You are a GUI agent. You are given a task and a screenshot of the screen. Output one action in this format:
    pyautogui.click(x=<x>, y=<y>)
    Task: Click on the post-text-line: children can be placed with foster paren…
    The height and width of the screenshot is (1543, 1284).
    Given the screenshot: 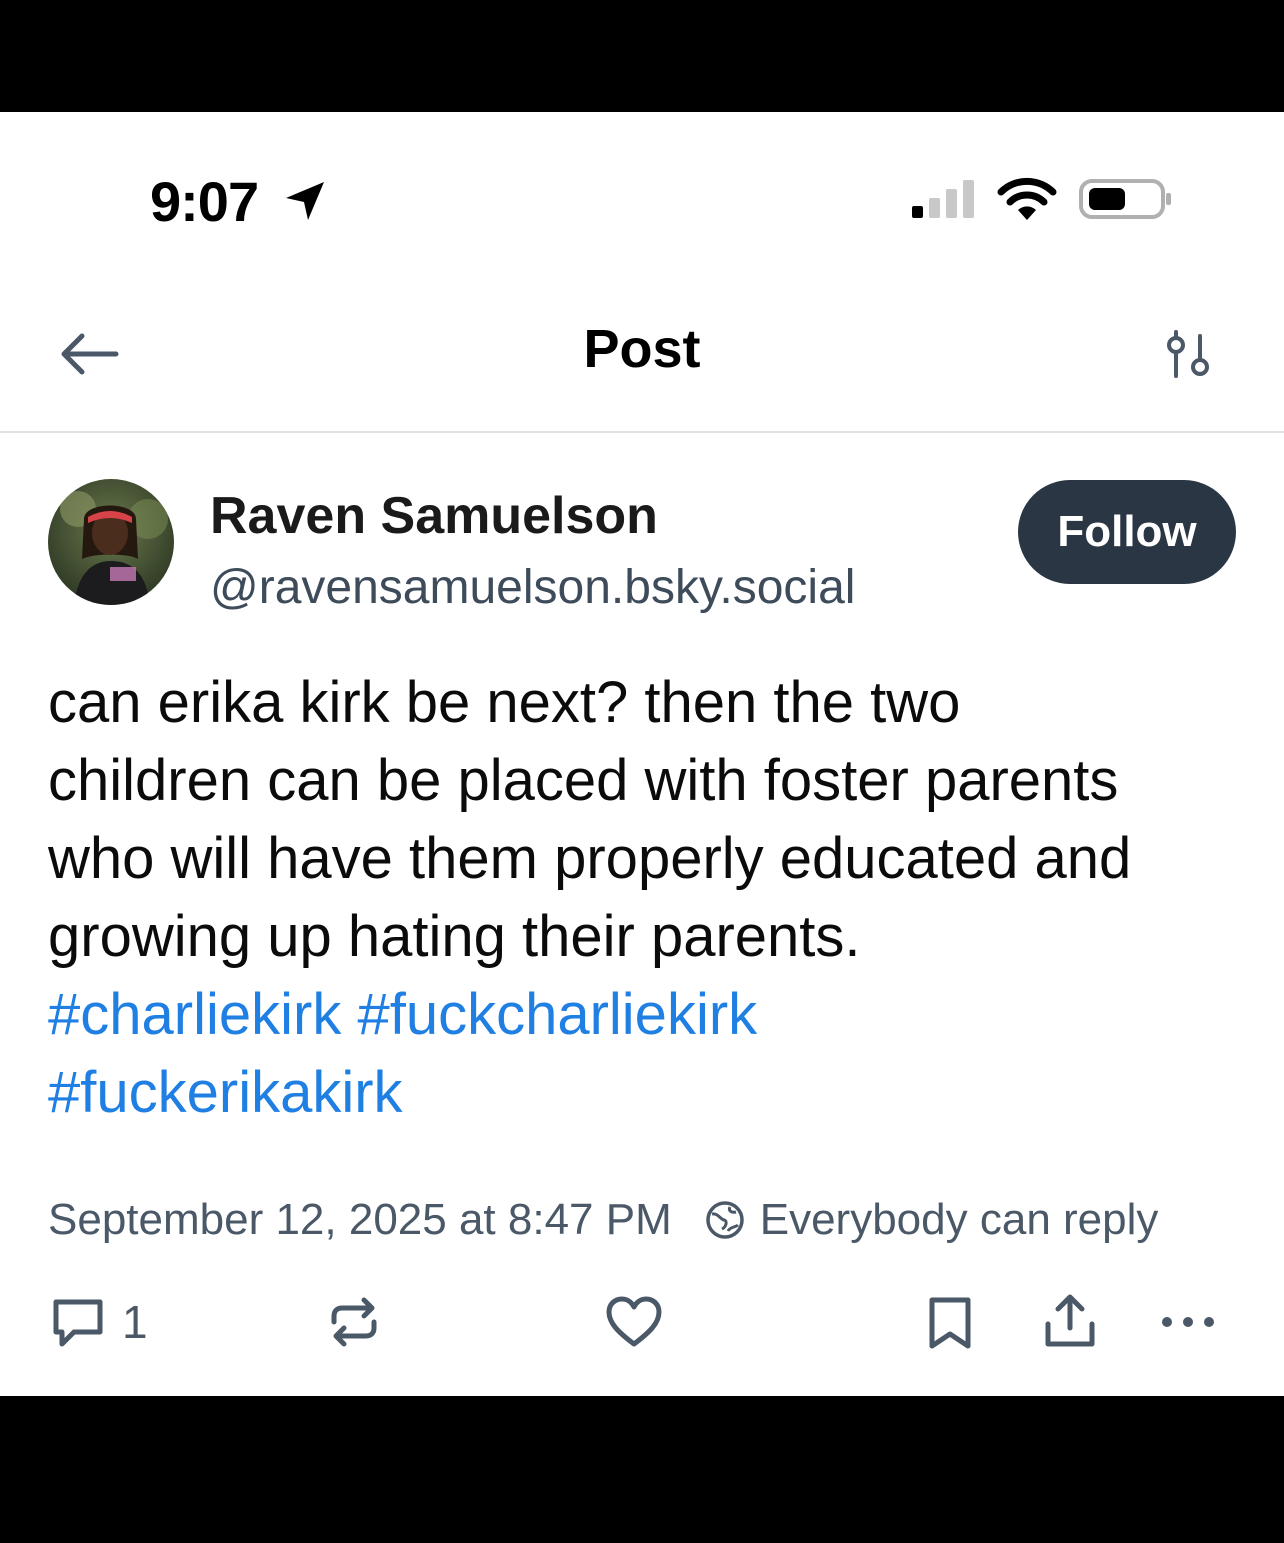 What is the action you would take?
    pyautogui.click(x=583, y=780)
    